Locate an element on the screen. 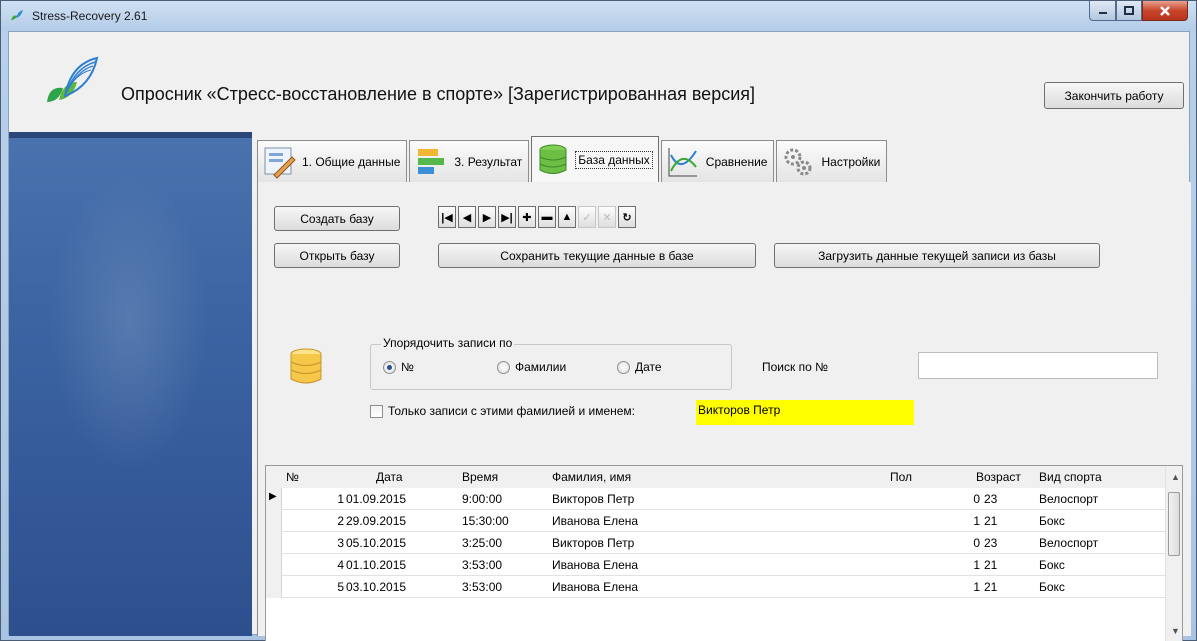 This screenshot has width=1197, height=641. column-header: Возраст is located at coordinates (1006, 477).